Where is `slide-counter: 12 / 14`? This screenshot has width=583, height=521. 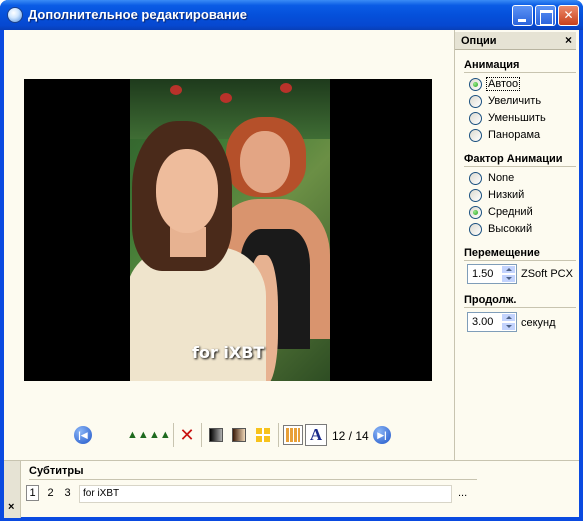 slide-counter: 12 / 14 is located at coordinates (350, 436).